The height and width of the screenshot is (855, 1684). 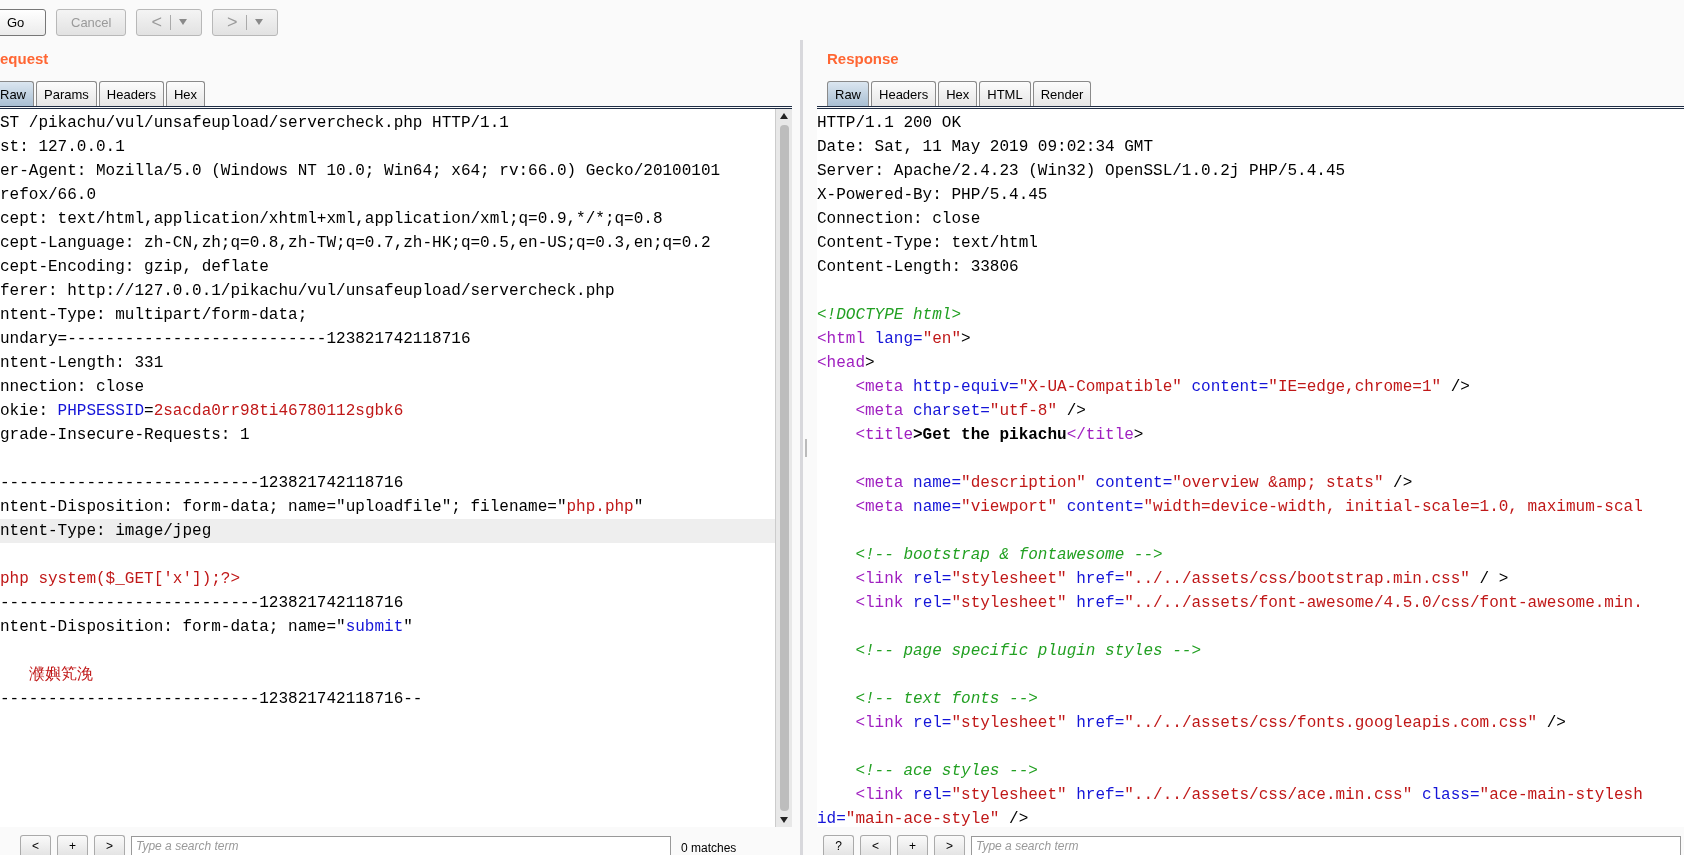 I want to click on code-line: Content-Length: 33806, so click(x=918, y=267).